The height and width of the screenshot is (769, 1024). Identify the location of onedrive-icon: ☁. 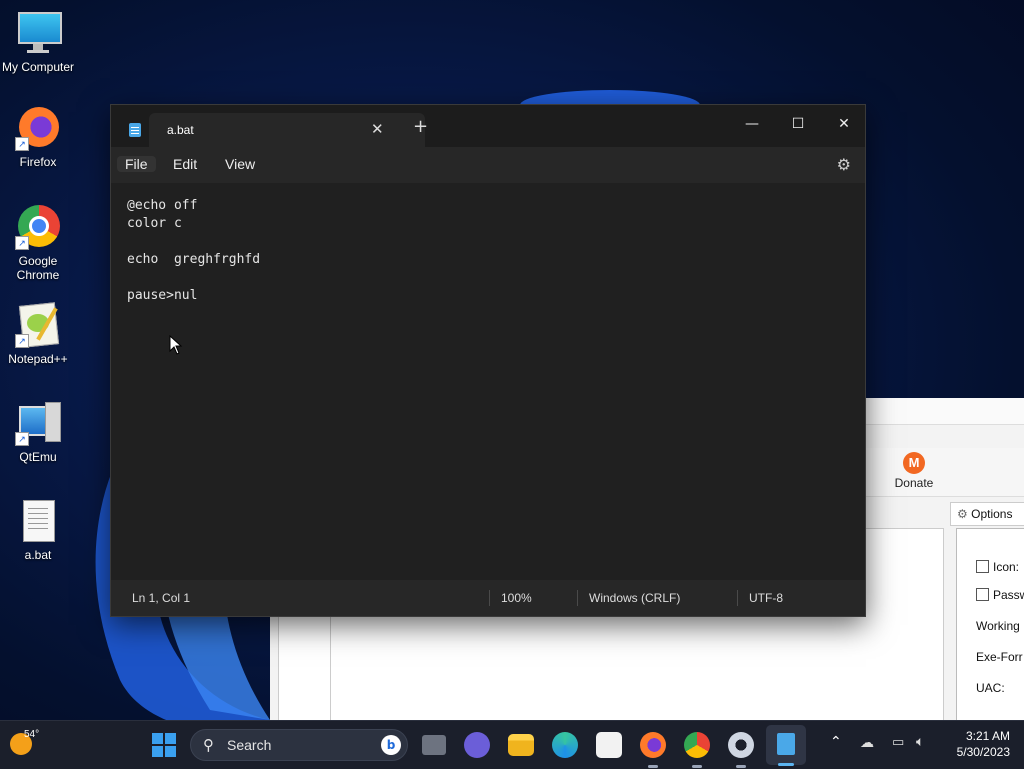
(867, 743).